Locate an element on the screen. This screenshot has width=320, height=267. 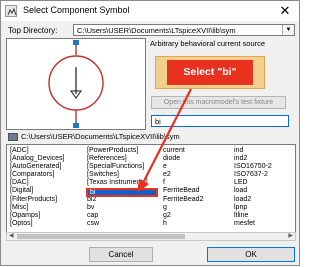
chevron-down-icon: ▼ is located at coordinates (288, 30).